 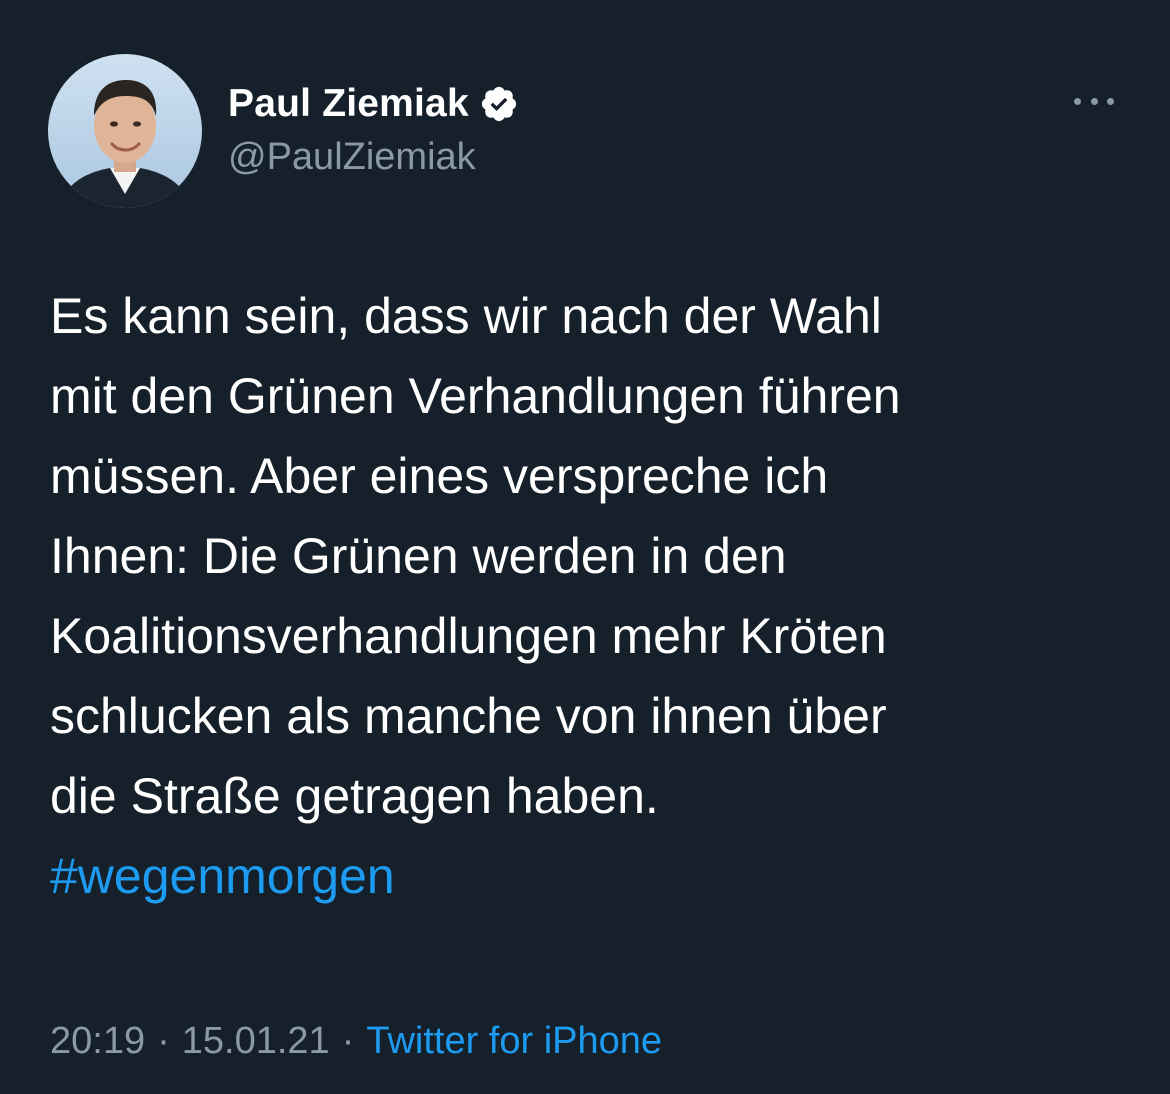 I want to click on tweet-text-line: mit den Grünen Verhandlungen führen, so click(x=475, y=396).